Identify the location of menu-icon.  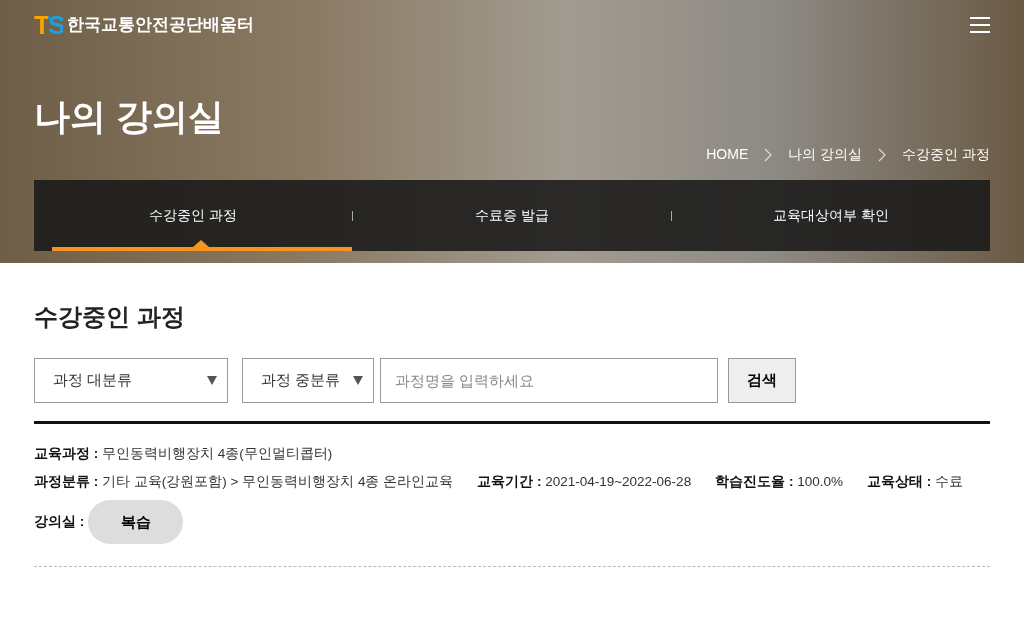
(980, 25).